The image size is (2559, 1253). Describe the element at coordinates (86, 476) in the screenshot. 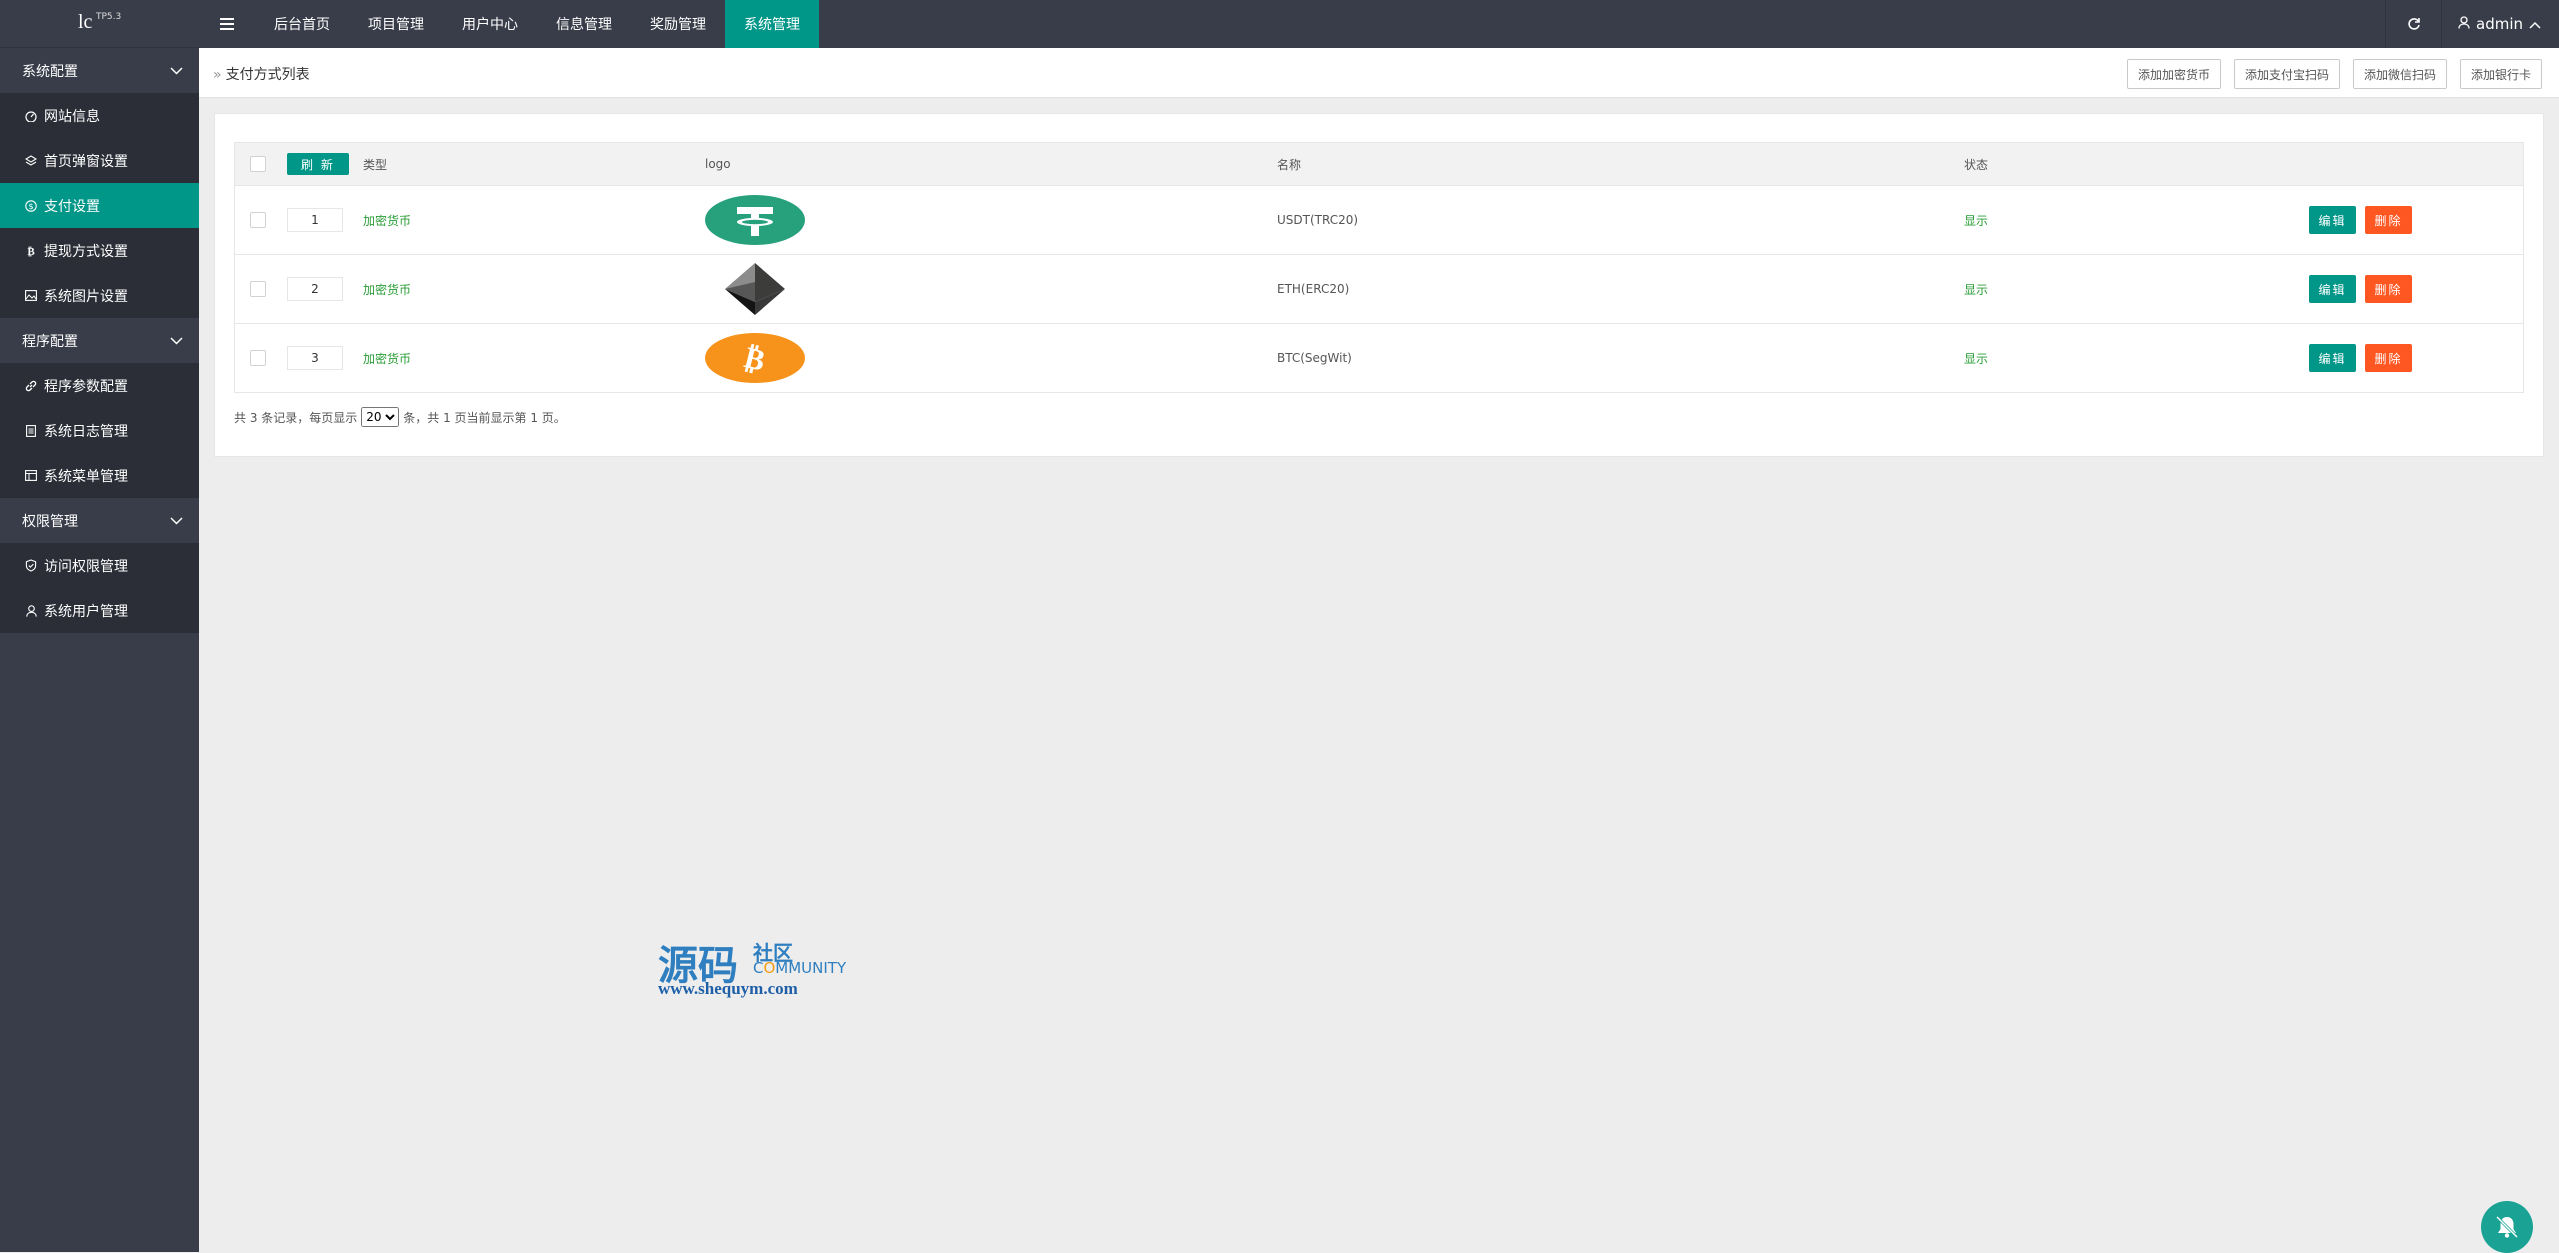

I see `sidebar-item-label: 系统菜单管理` at that location.